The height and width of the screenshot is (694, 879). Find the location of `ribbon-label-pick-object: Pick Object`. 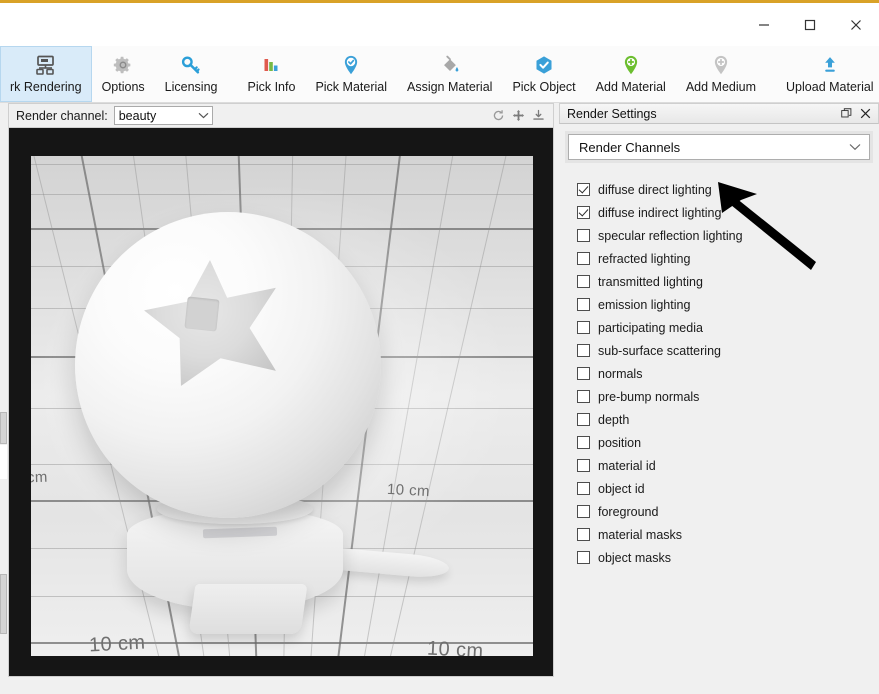

ribbon-label-pick-object: Pick Object is located at coordinates (544, 87).